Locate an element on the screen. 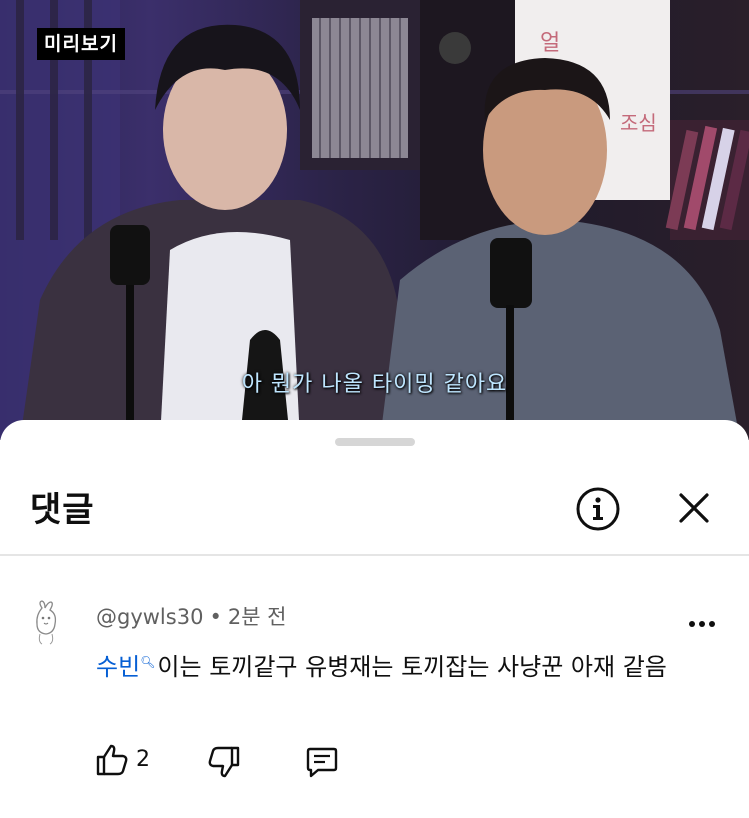 This screenshot has height=818, width=749. mention-link: 수빈🔍︎ is located at coordinates (126, 667).